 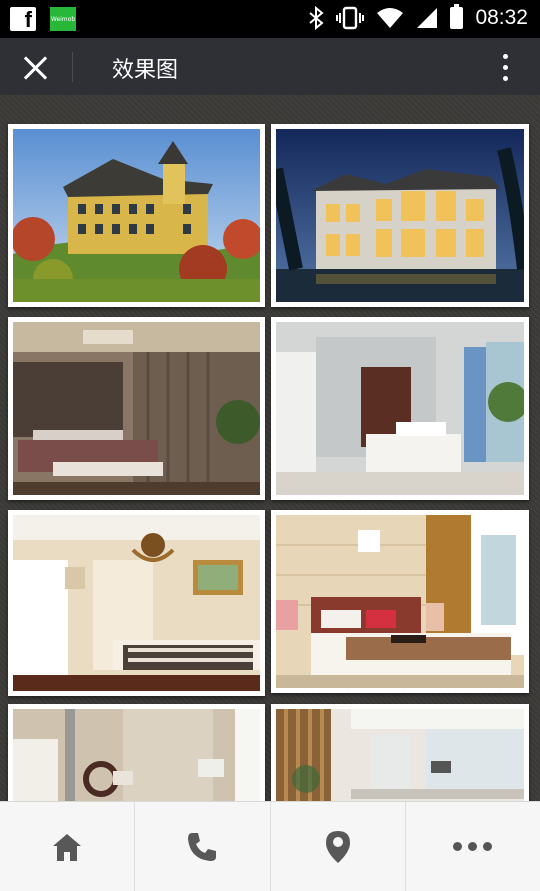 What do you see at coordinates (145, 70) in the screenshot?
I see `page-title: 效果图` at bounding box center [145, 70].